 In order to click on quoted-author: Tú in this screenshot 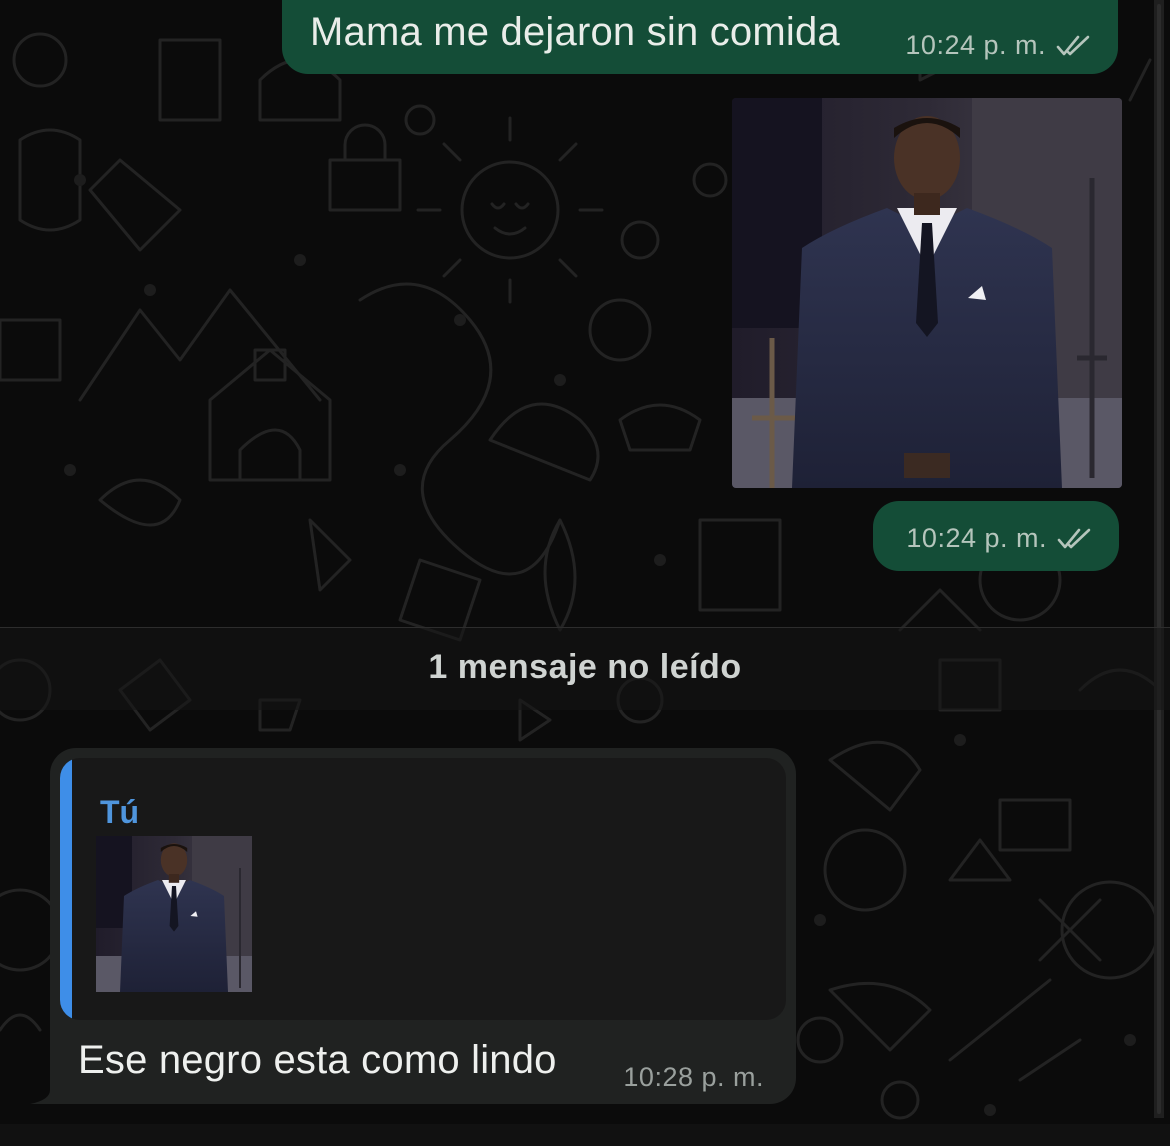, I will do `click(120, 812)`.